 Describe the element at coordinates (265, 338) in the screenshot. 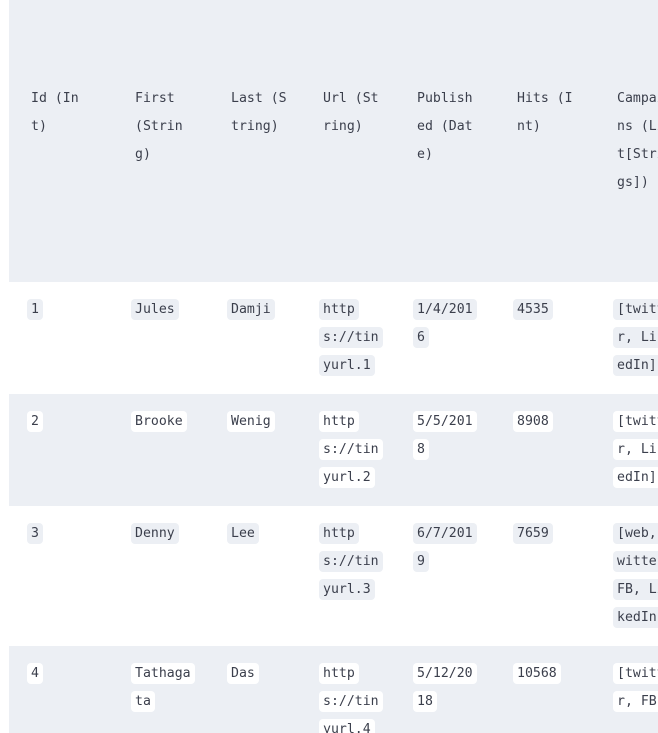

I see `cell-last: Damji` at that location.